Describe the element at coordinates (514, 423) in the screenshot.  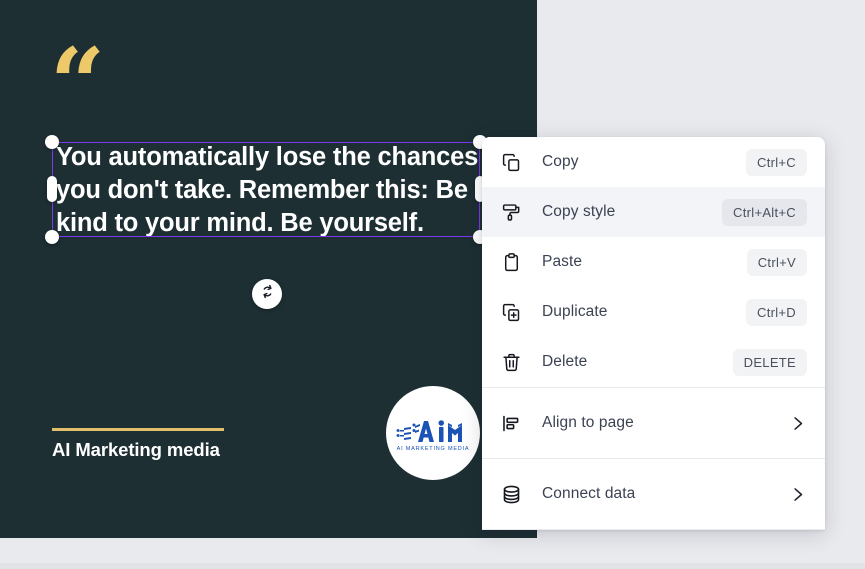
I see `align-icon` at that location.